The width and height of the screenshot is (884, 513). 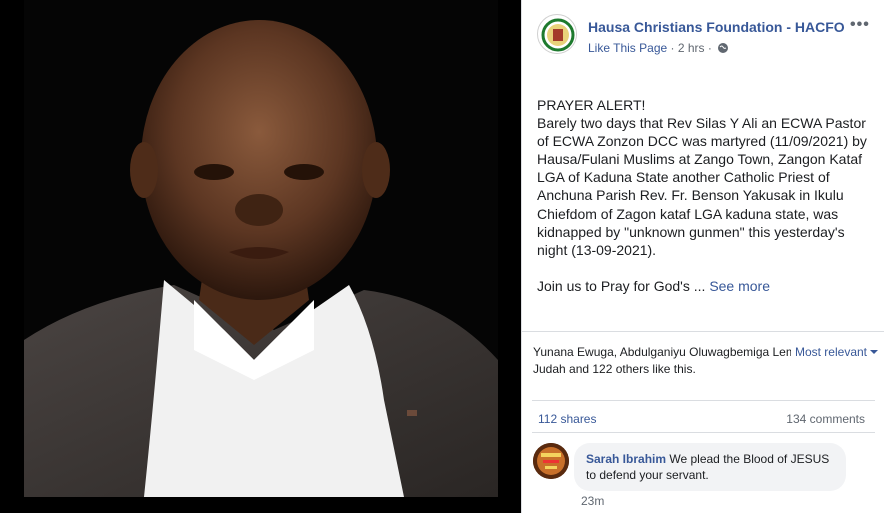 What do you see at coordinates (825, 419) in the screenshot?
I see `comments-count-link: 134 comments` at bounding box center [825, 419].